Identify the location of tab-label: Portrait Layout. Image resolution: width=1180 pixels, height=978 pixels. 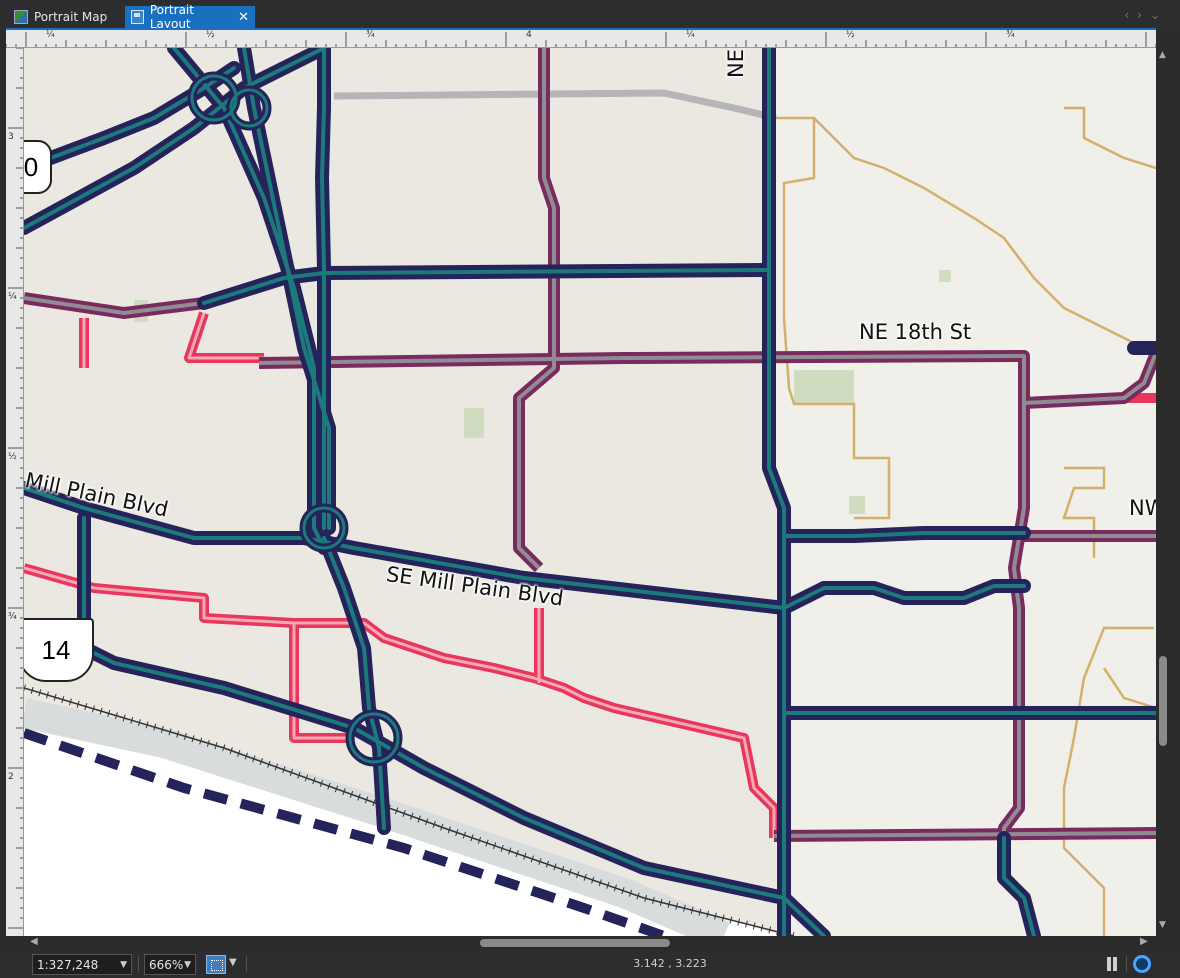
(171, 17).